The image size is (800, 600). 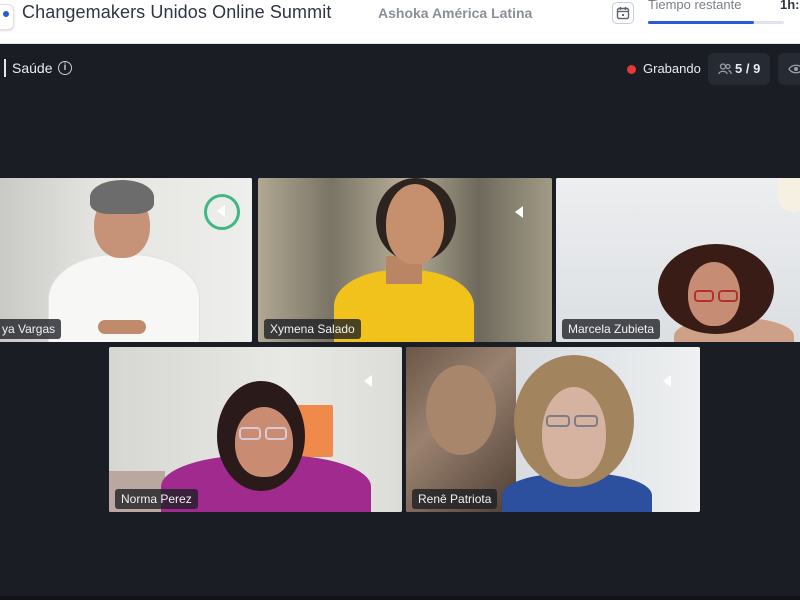 I want to click on speaking-indicator-icon, so click(x=222, y=212).